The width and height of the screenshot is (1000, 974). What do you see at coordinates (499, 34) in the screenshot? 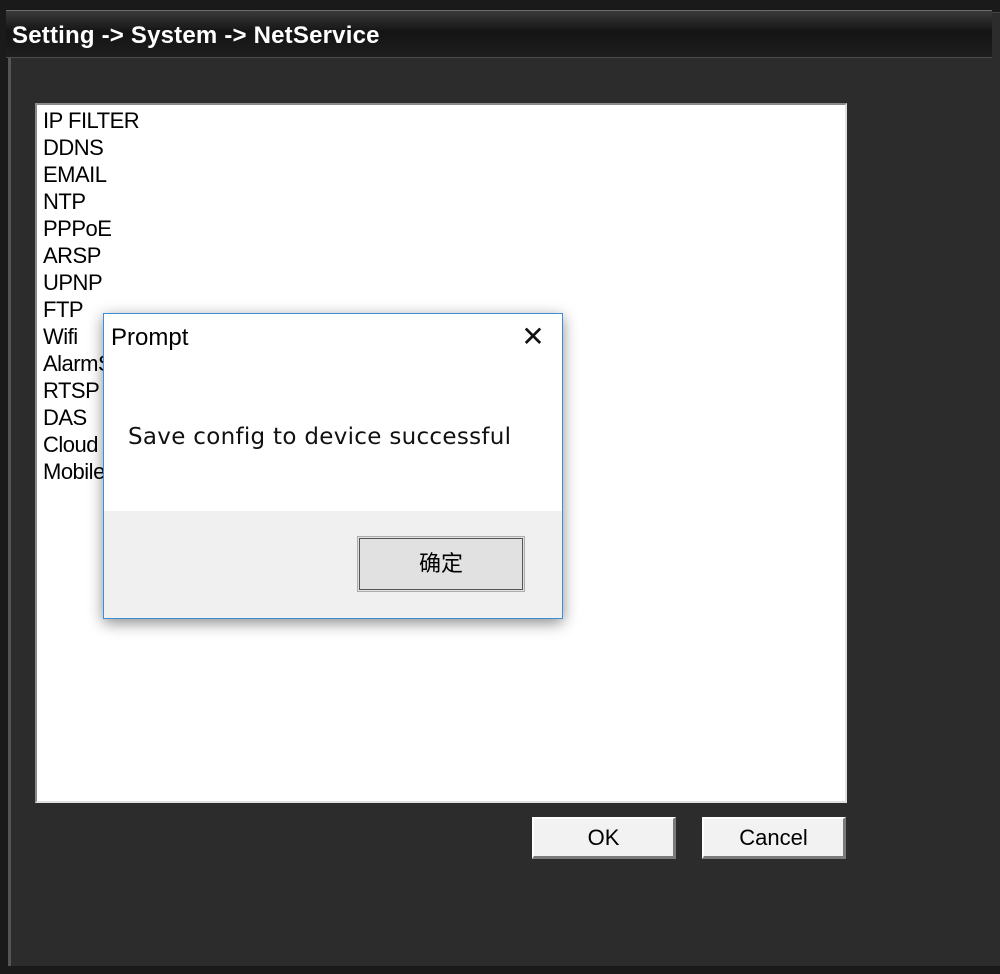
I see `window-titlebar: Setting -> System -> NetService` at bounding box center [499, 34].